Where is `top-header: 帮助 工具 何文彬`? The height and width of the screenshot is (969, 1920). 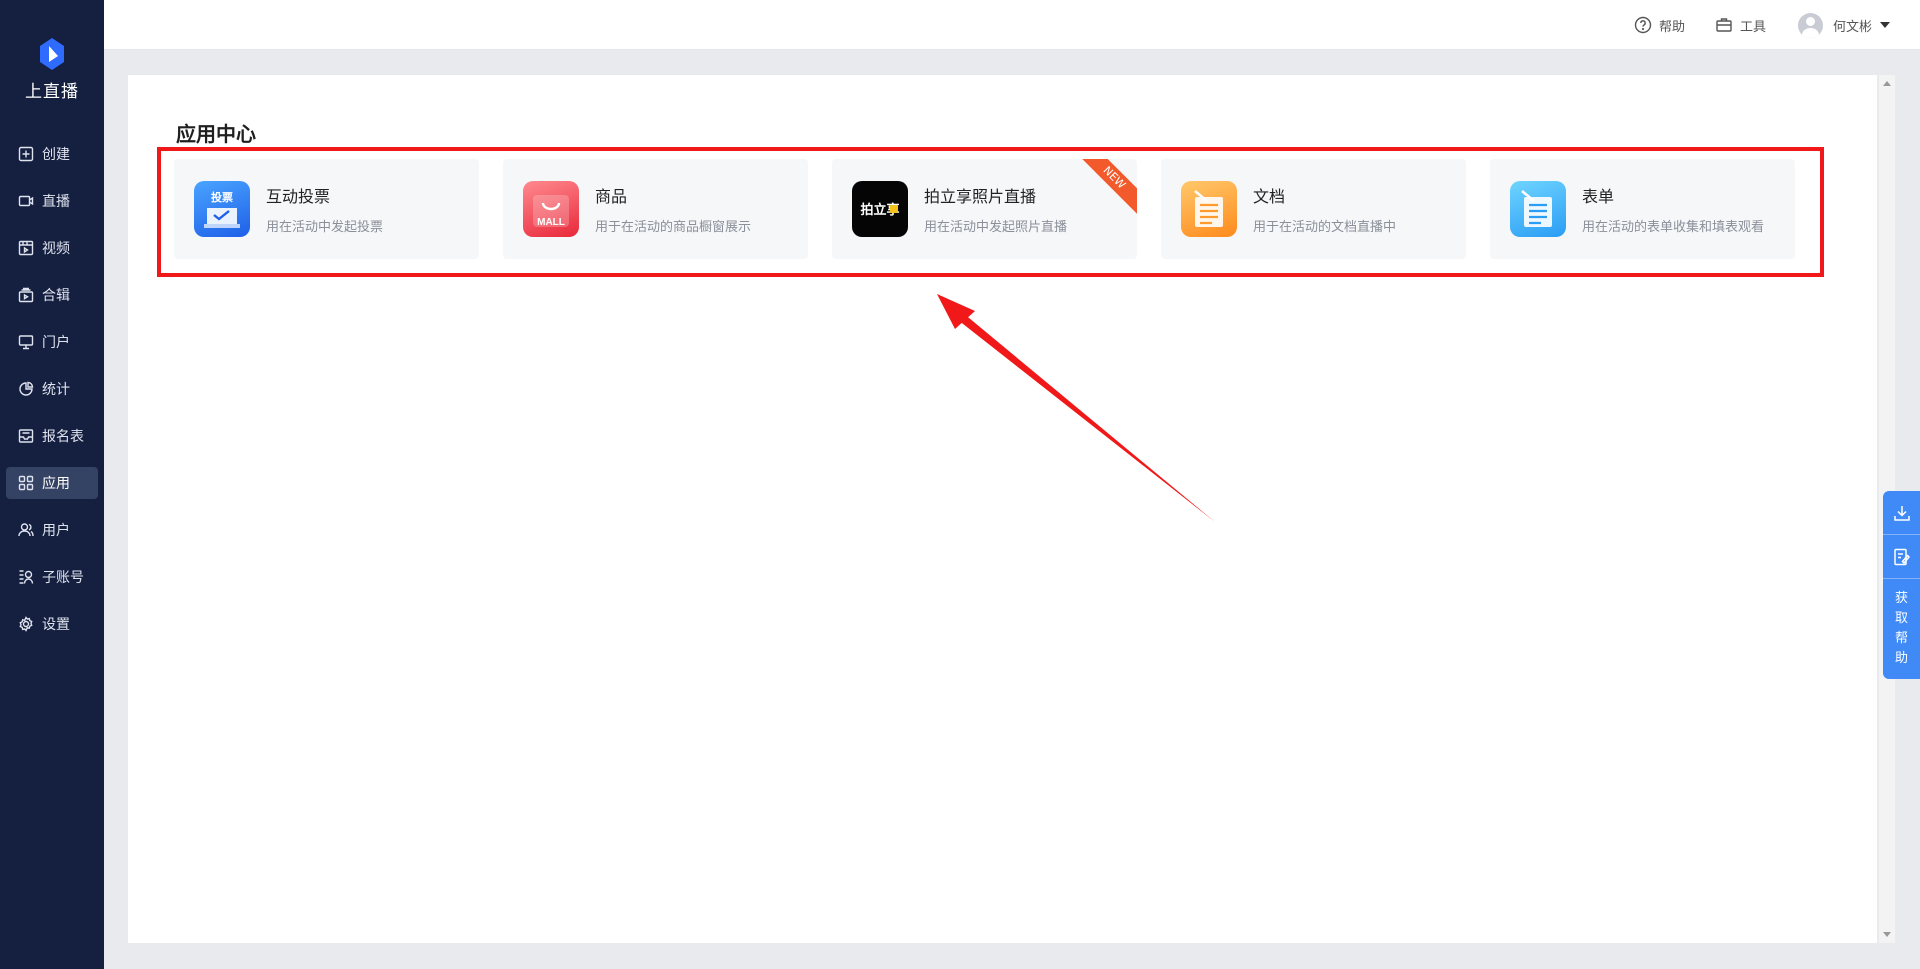 top-header: 帮助 工具 何文彬 is located at coordinates (1012, 25).